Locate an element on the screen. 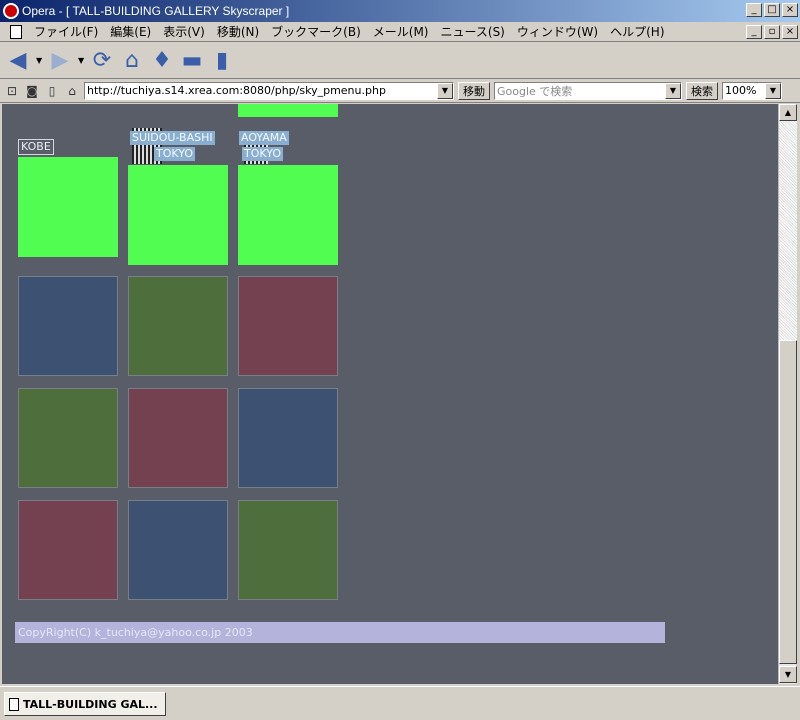  hotlist-icon: ♦ is located at coordinates (162, 60).